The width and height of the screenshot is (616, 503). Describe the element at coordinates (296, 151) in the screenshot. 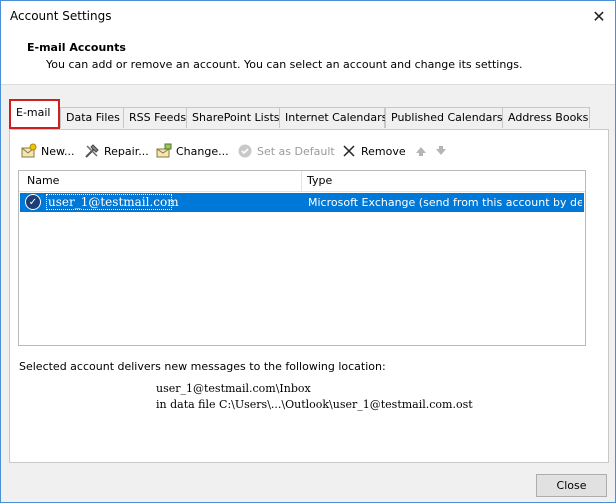

I see `set-default-label: Set as Default` at that location.